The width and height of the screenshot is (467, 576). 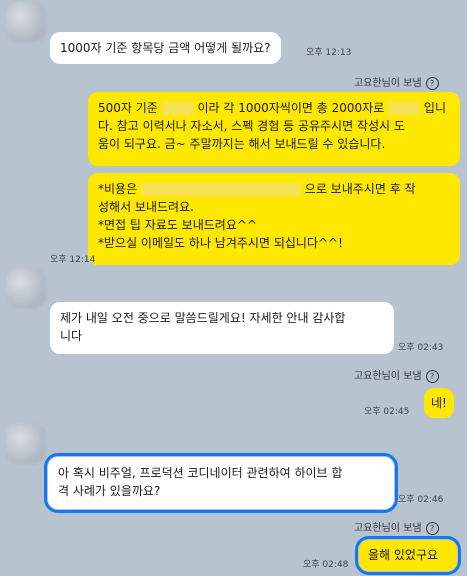 I want to click on message-text: 이라 각 1000자씩이면 총 2000자로, so click(x=291, y=108).